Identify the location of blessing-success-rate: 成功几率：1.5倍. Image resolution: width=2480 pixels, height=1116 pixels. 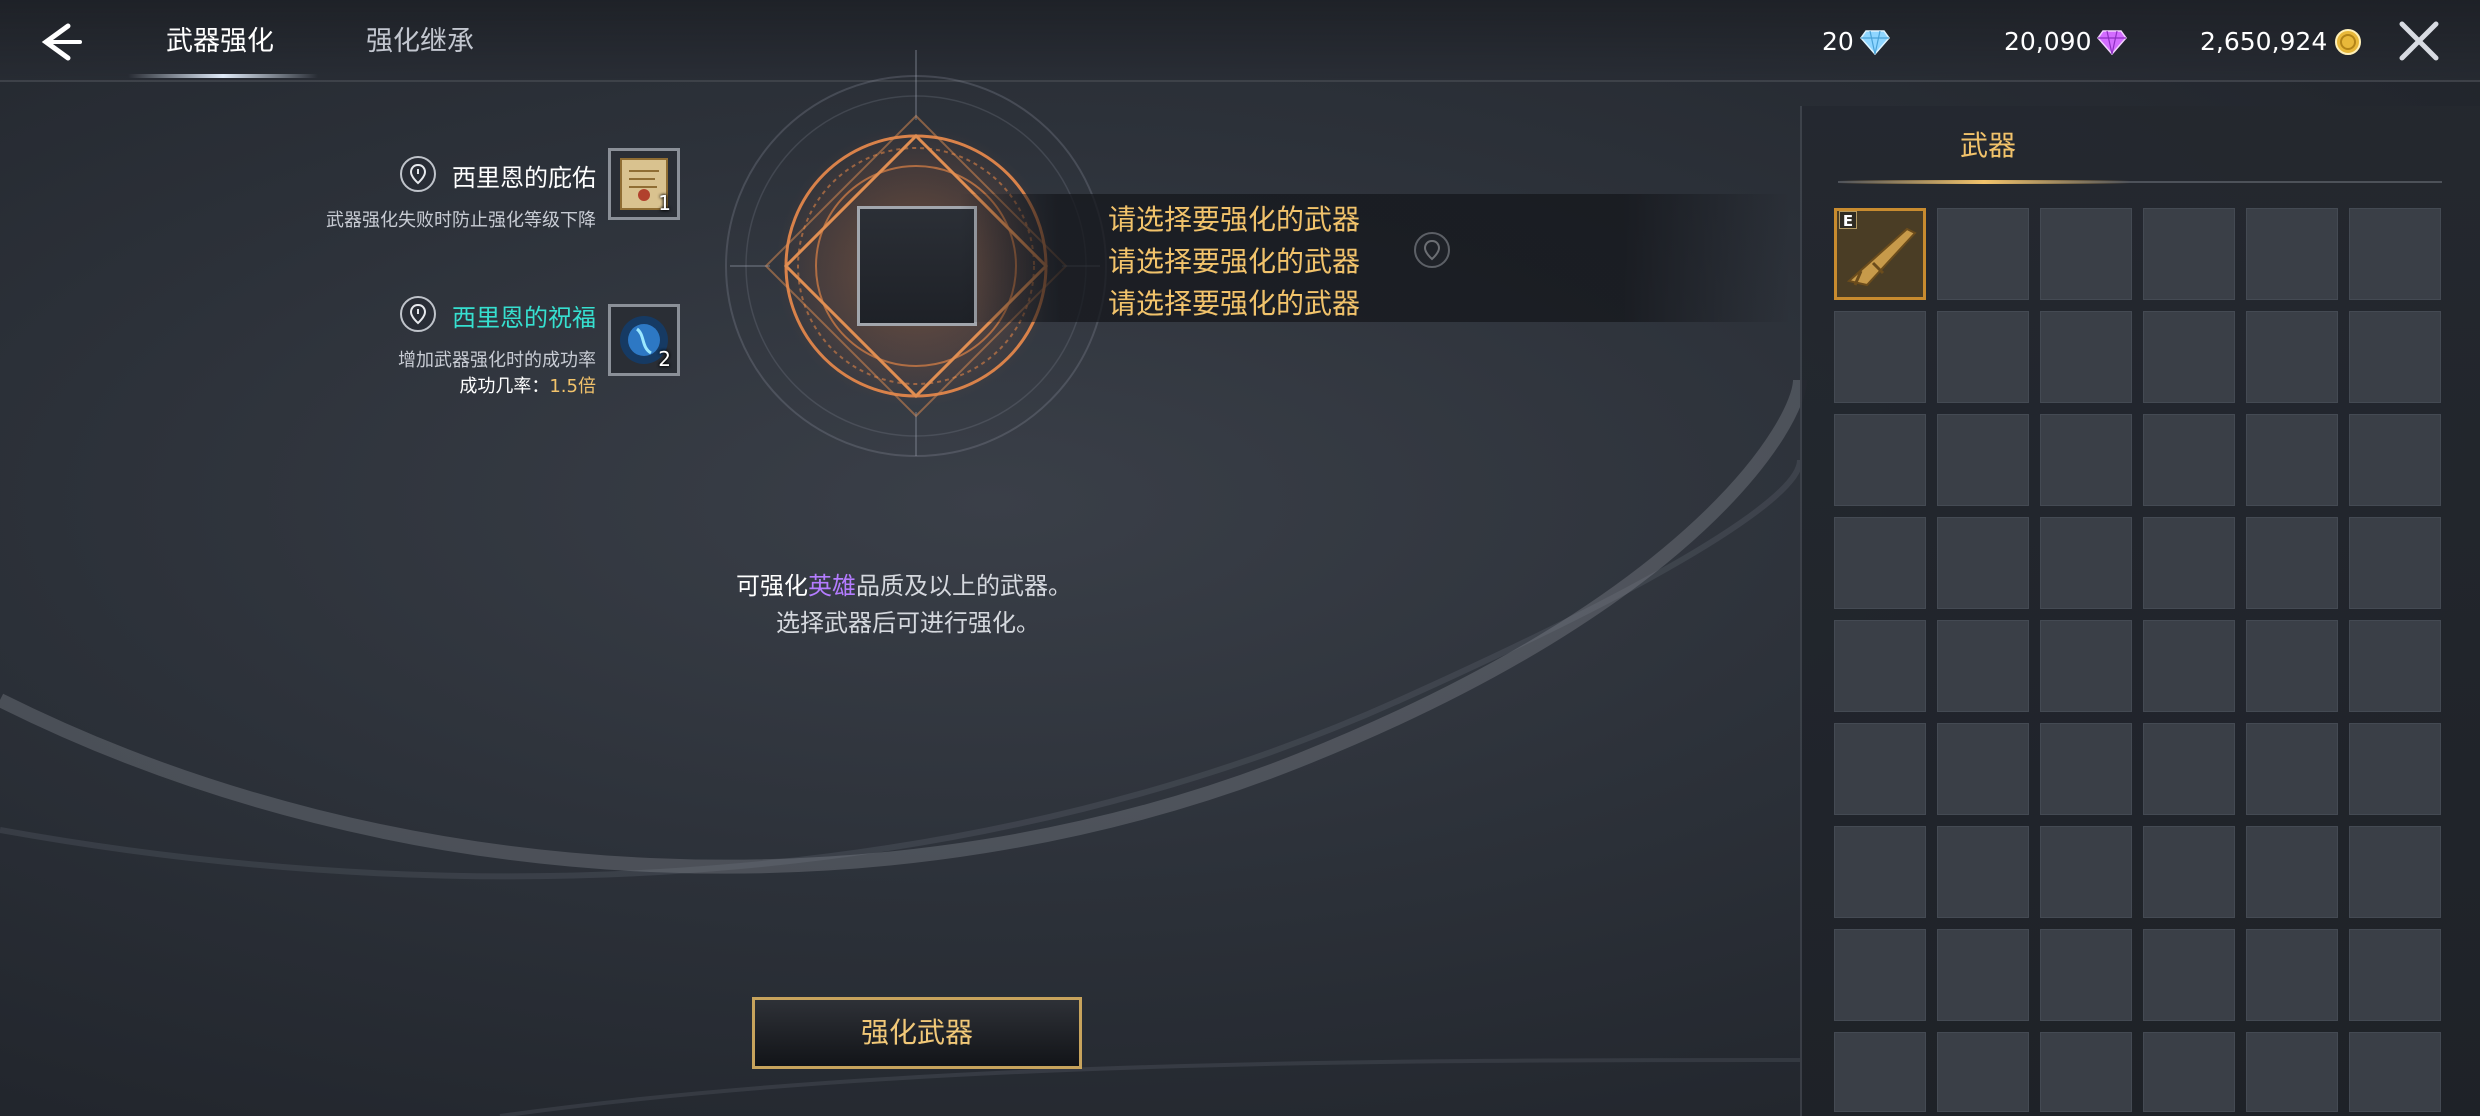
(527, 385).